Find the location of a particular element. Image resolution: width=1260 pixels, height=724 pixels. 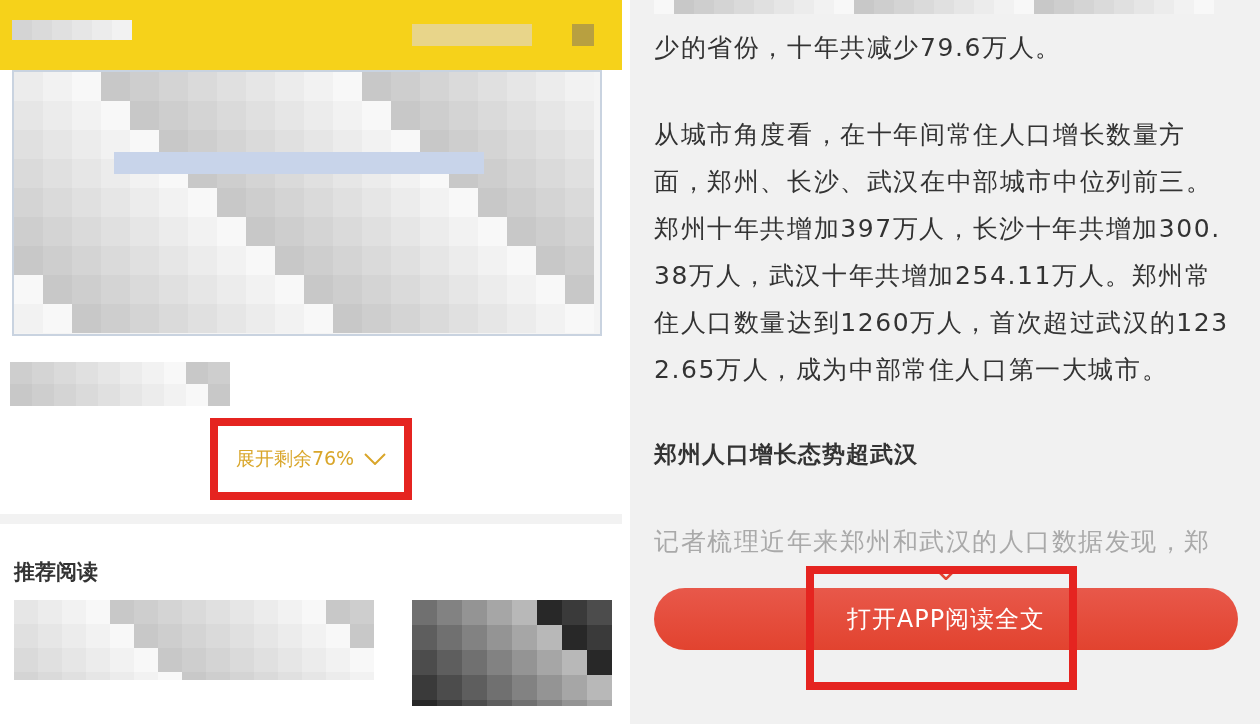

section-heading: 郑州人口增长态势超武汉 is located at coordinates (786, 454).